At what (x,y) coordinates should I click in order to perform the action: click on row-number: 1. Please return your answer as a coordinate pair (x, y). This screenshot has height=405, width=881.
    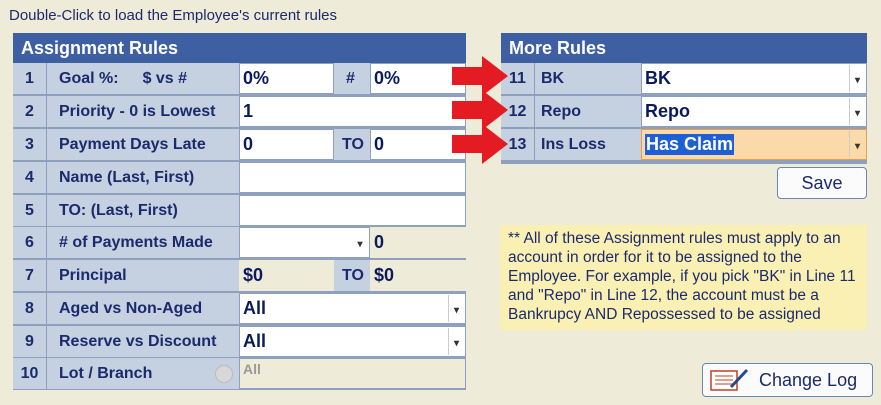
    Looking at the image, I should click on (30, 78).